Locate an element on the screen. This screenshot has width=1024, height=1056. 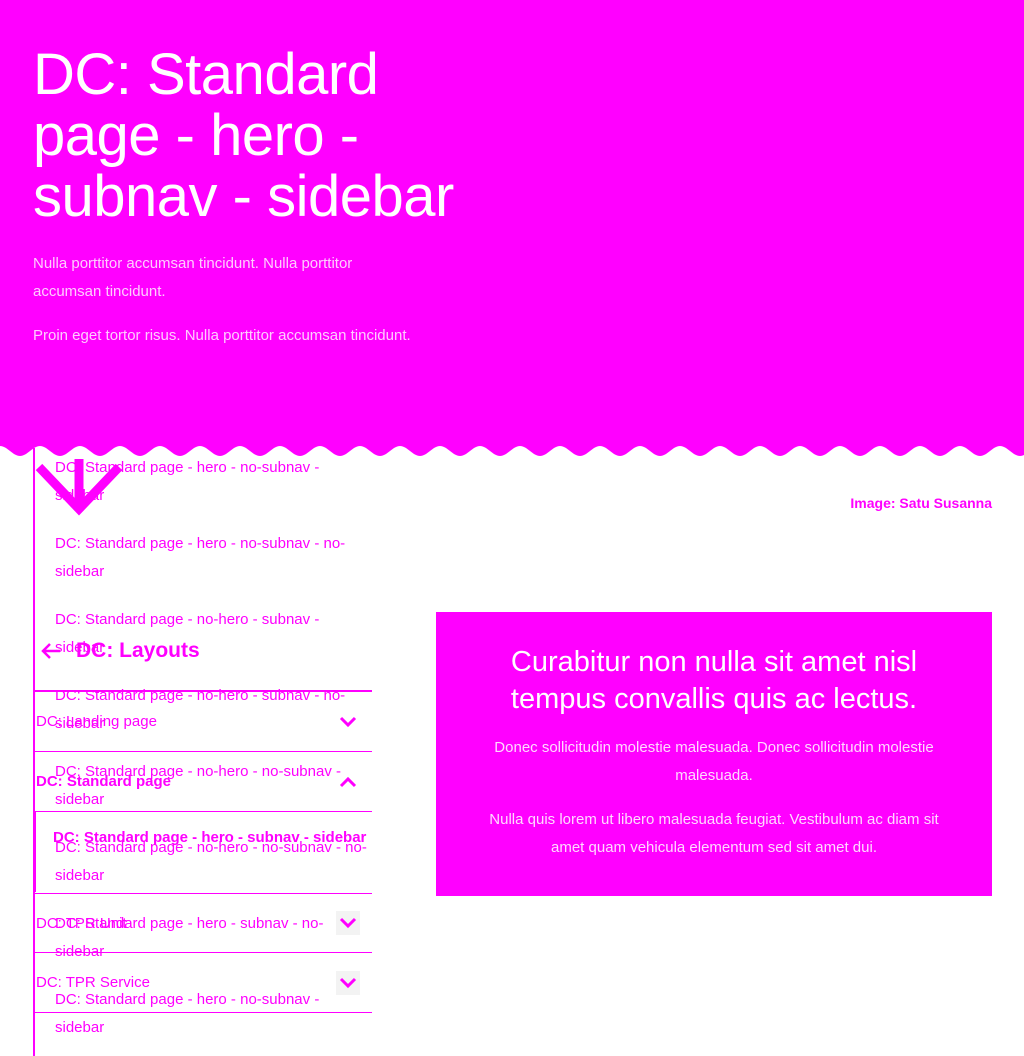
subnav-item-landing-page: DC: Landing page is located at coordinates (202, 722).